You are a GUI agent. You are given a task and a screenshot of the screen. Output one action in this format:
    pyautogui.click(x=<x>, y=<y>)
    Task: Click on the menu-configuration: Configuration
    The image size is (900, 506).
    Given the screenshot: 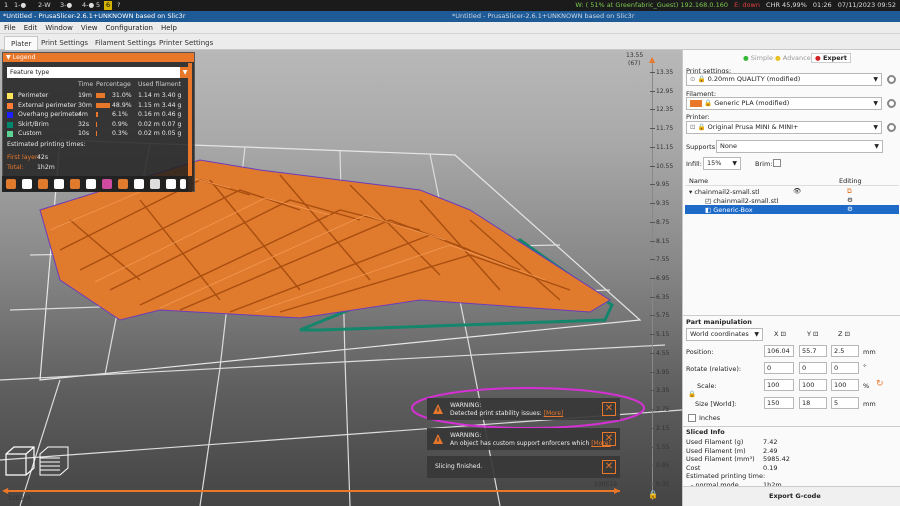 What is the action you would take?
    pyautogui.click(x=129, y=28)
    